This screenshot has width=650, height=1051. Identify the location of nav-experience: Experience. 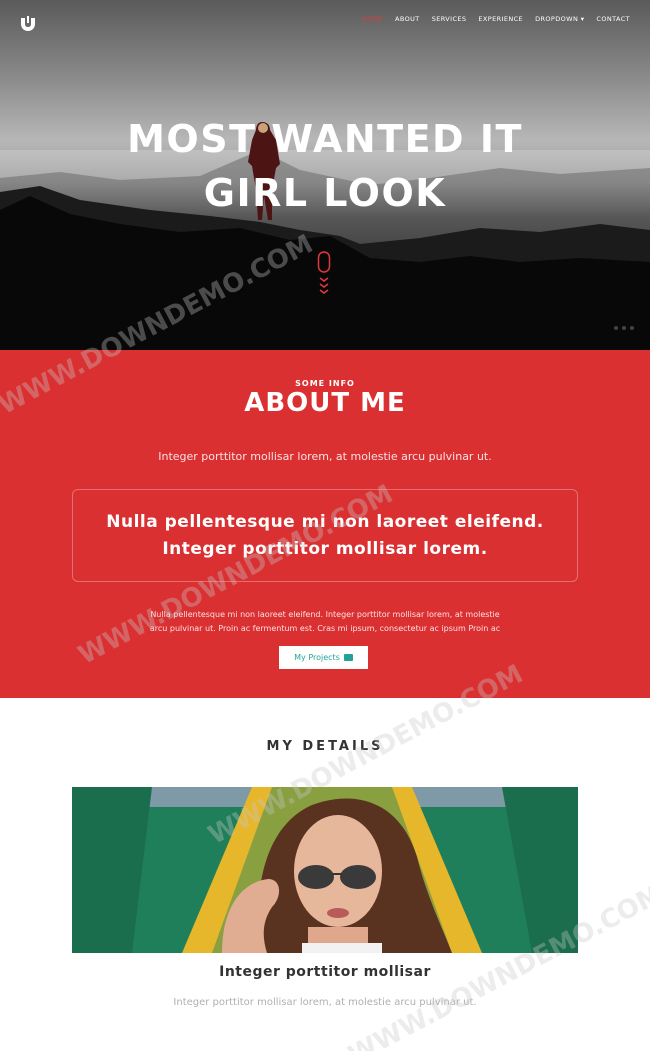
(500, 19).